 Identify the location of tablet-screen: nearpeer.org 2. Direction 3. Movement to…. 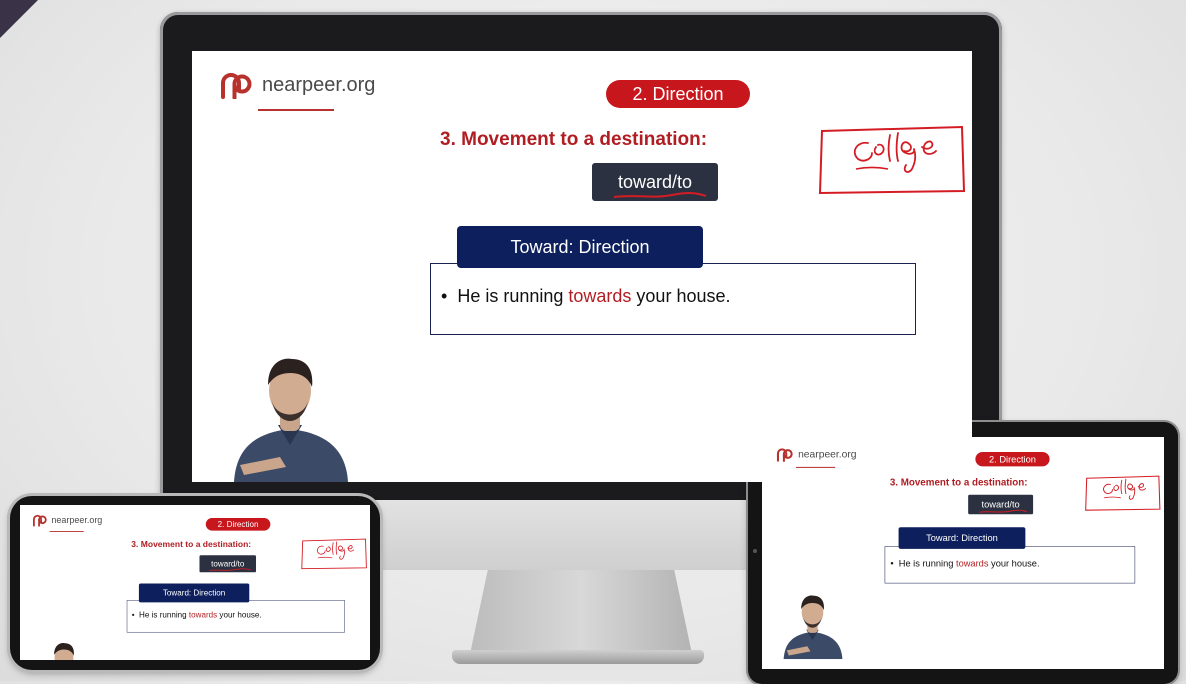
(963, 553).